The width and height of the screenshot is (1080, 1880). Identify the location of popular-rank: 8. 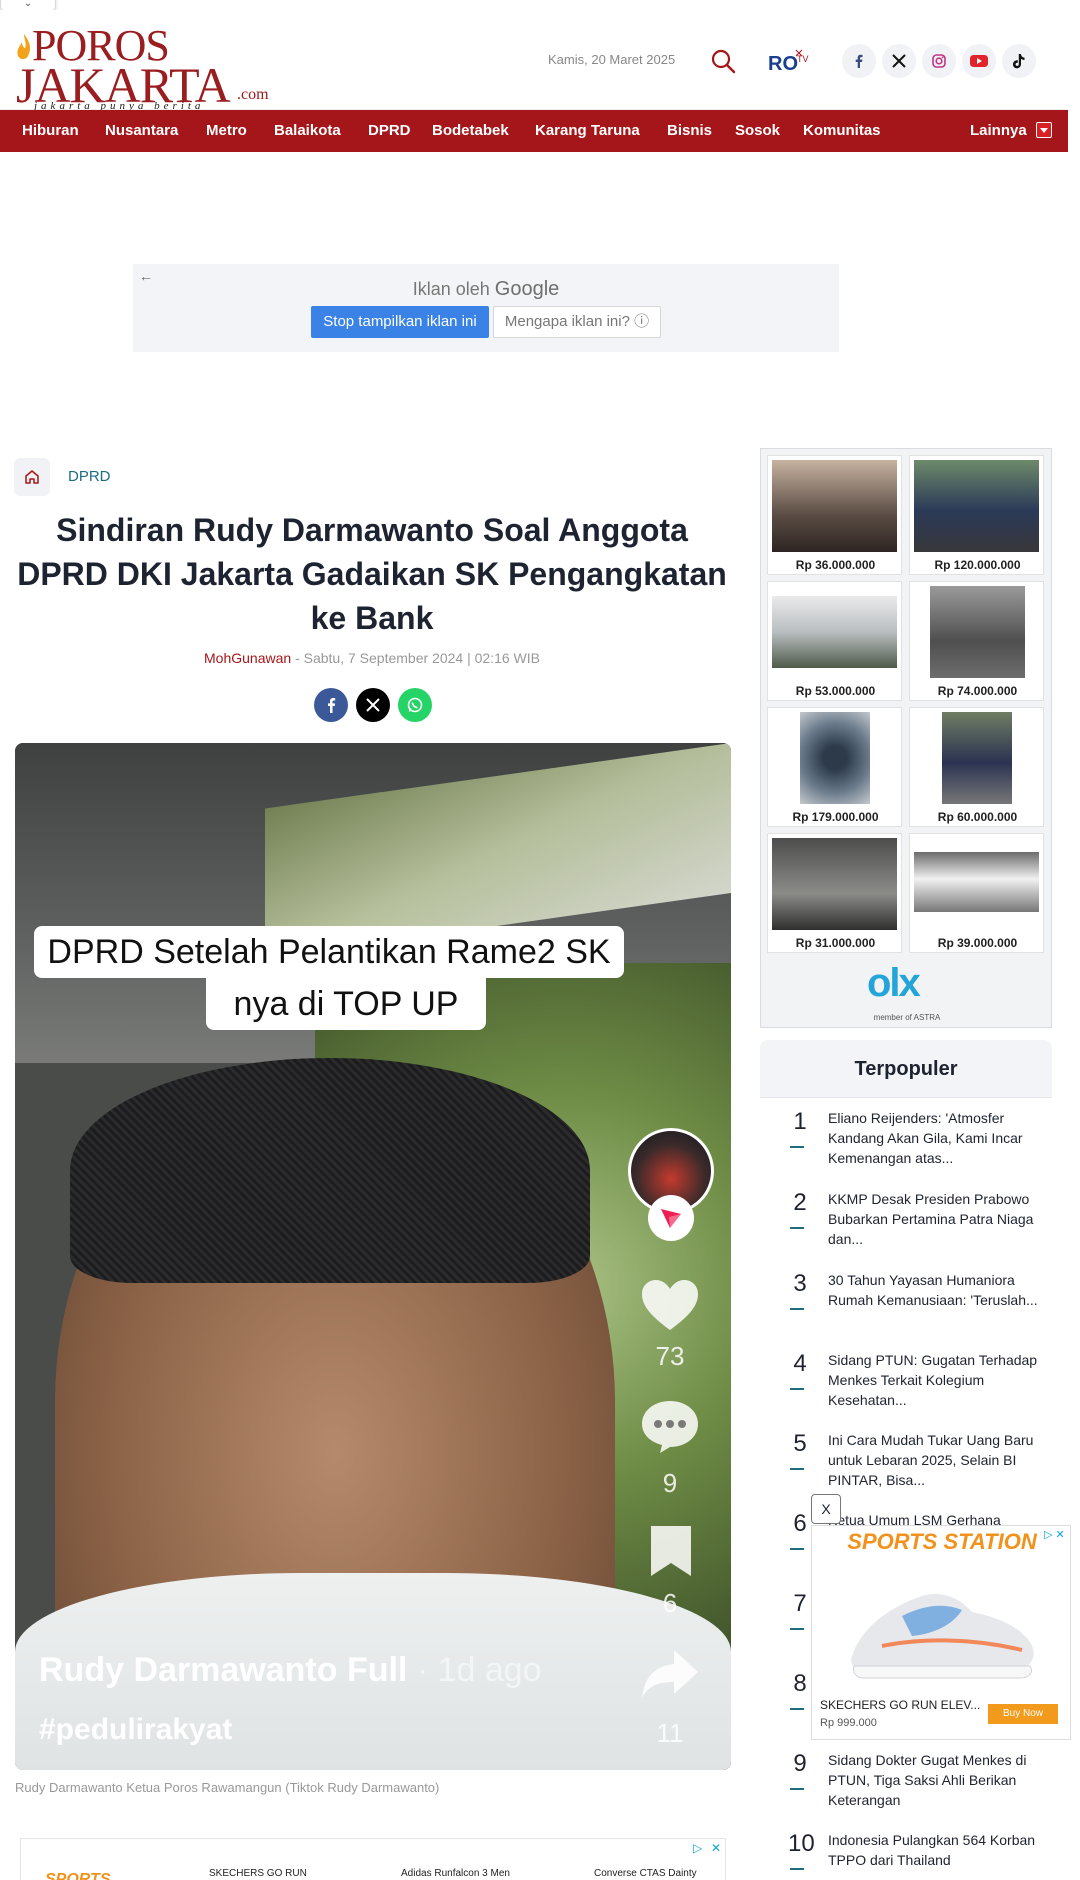
(800, 1683).